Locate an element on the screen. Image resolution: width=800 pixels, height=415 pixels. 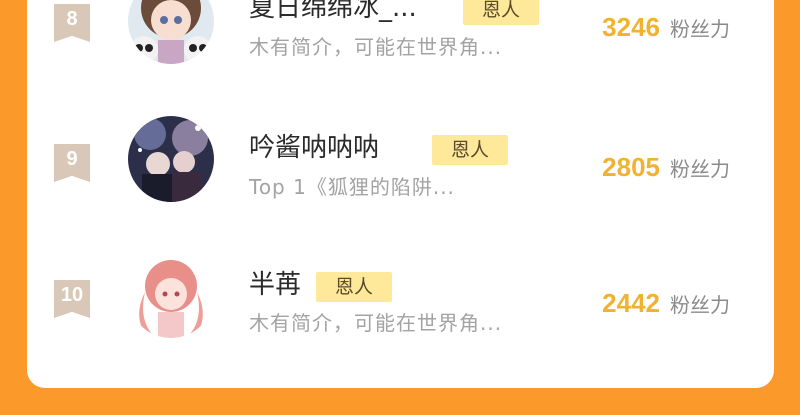
rank-badge: 8 is located at coordinates (72, 23).